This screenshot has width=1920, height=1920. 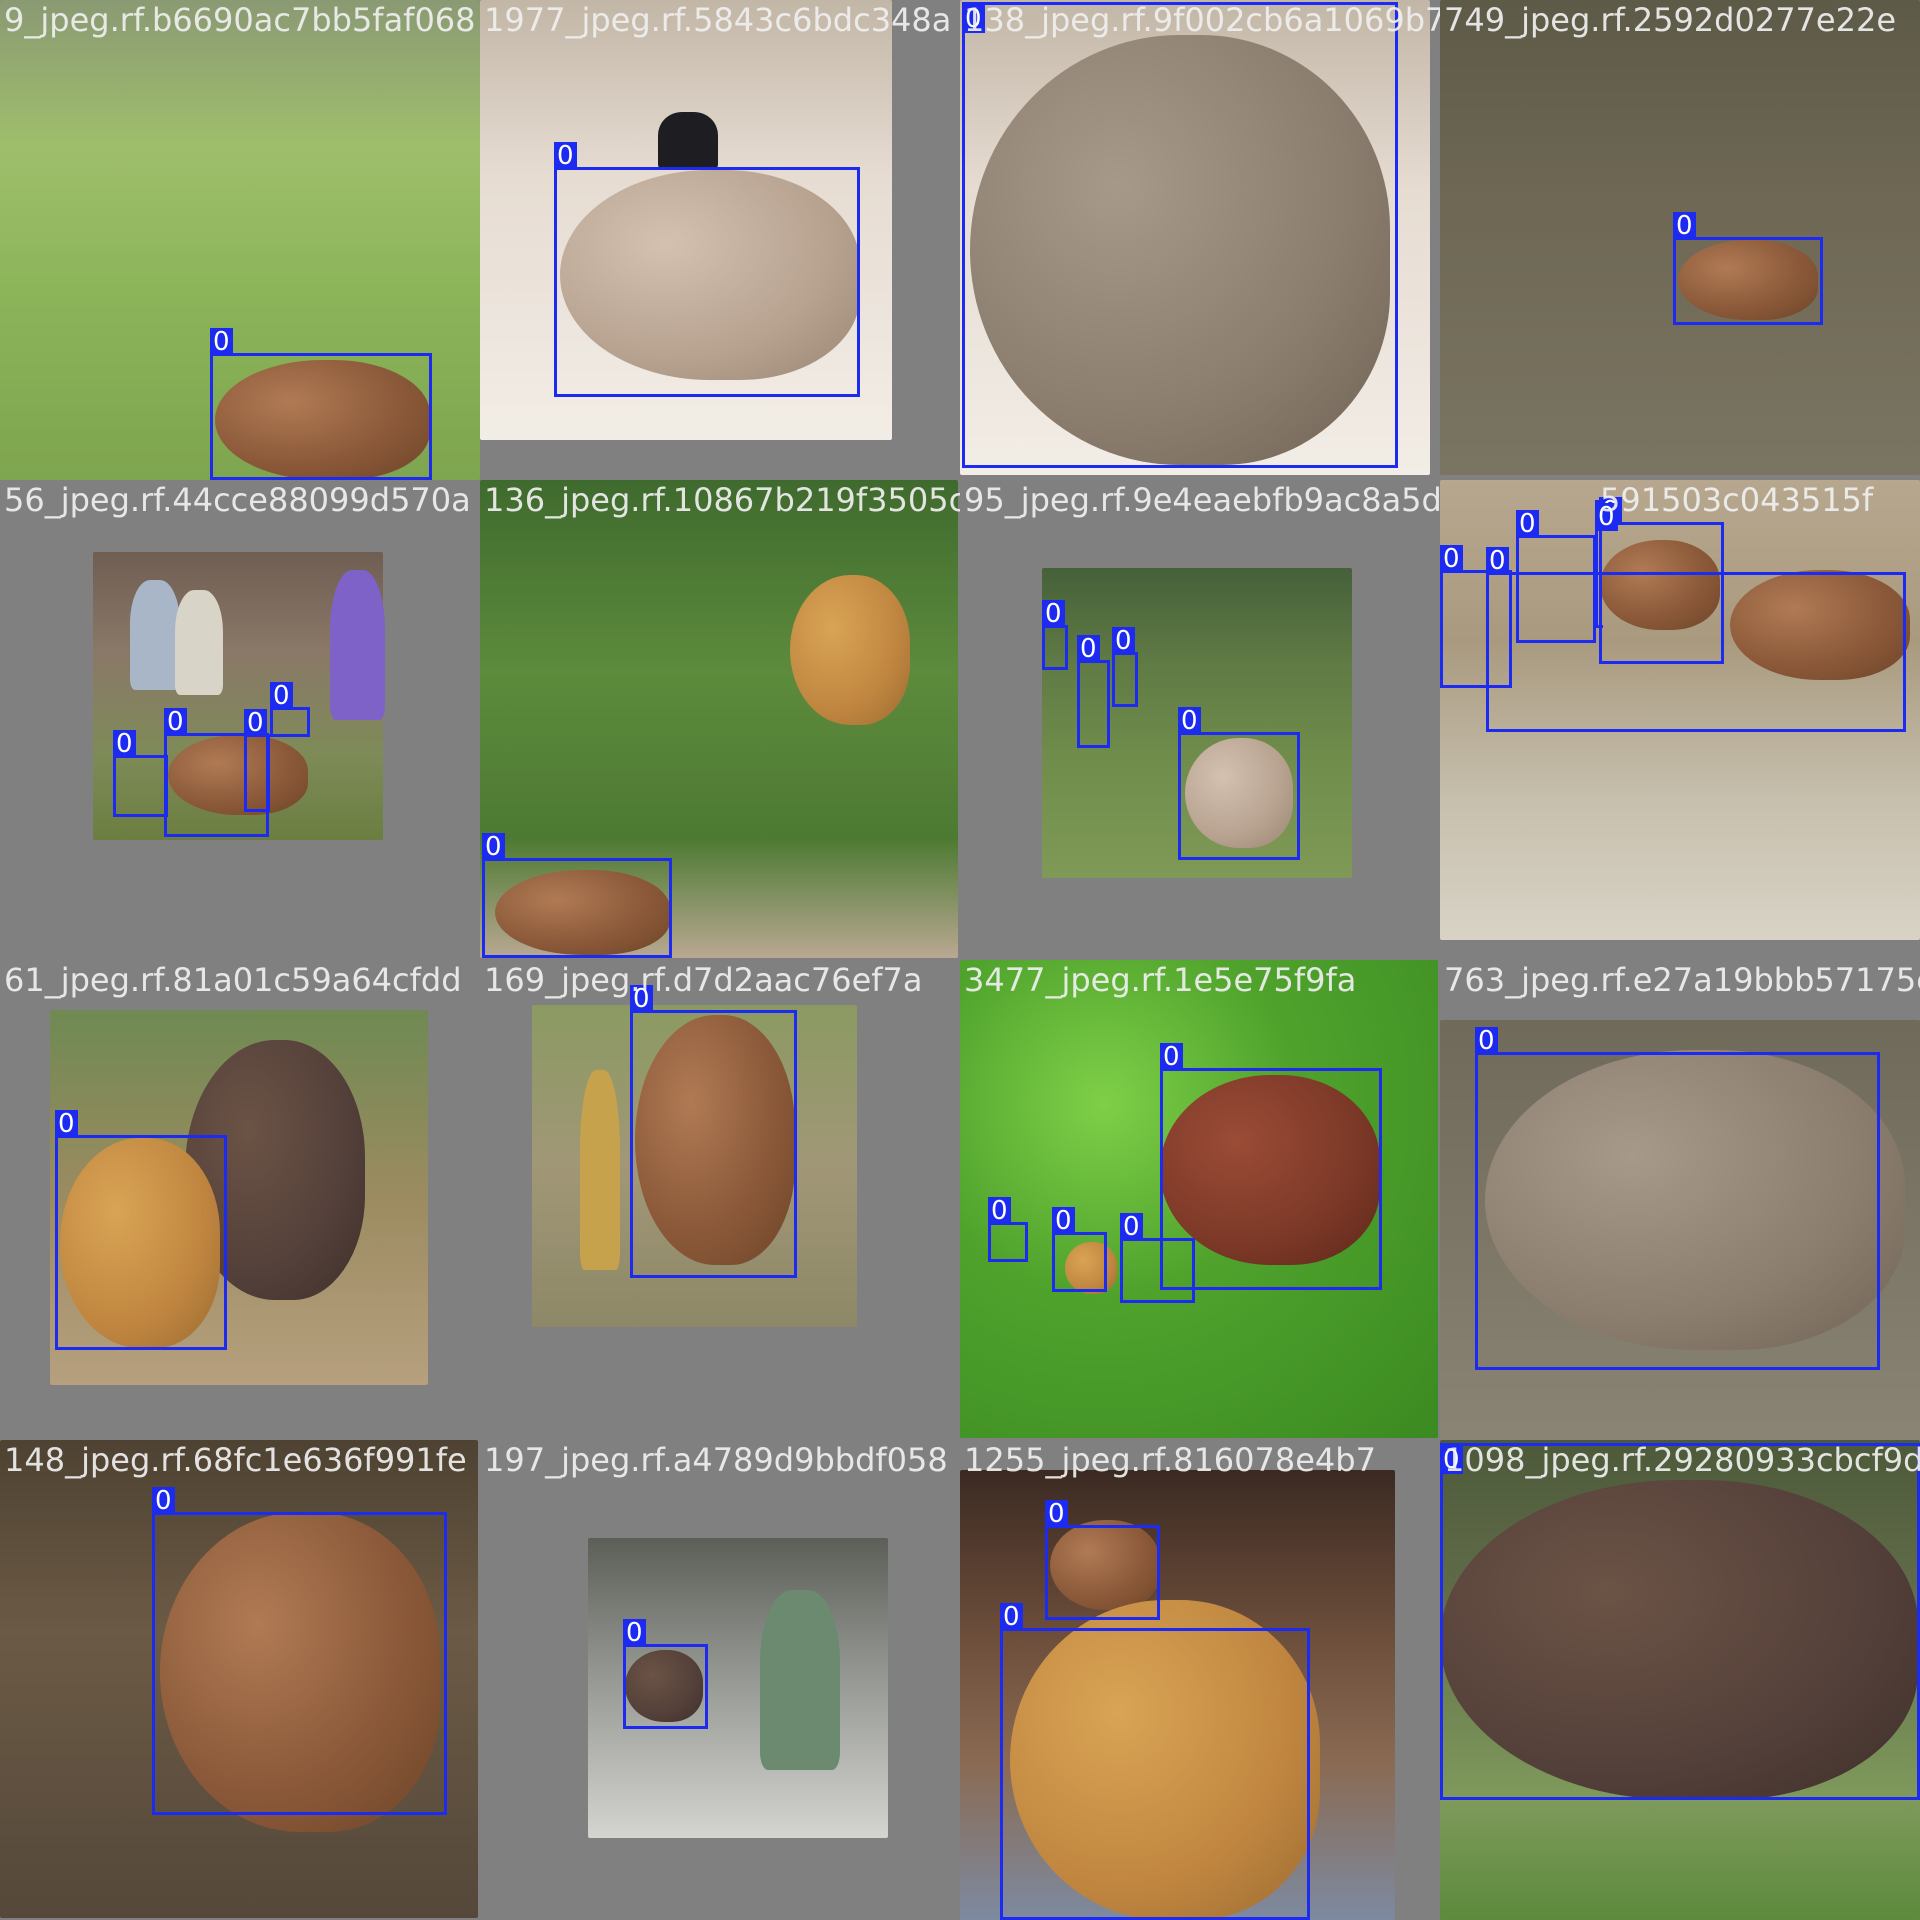 I want to click on tile-15: 0 0 1255_jpeg.rf.816078e4b7, so click(x=1200, y=1680).